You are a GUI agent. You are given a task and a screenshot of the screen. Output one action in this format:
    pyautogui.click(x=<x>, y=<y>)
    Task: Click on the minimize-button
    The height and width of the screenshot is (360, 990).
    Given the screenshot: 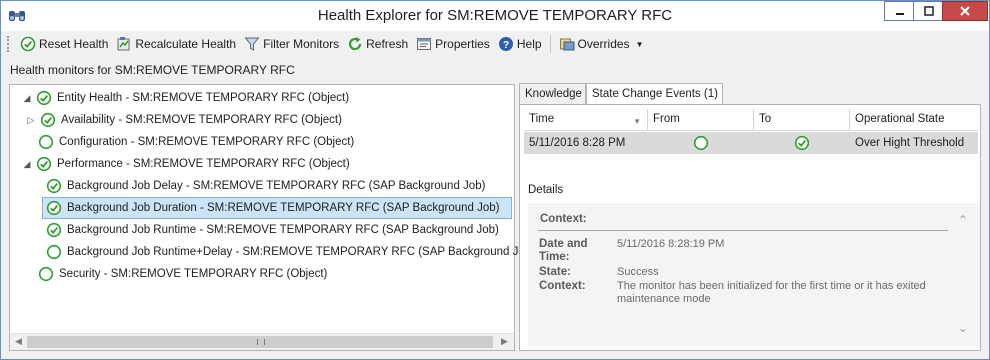 What is the action you would take?
    pyautogui.click(x=899, y=11)
    